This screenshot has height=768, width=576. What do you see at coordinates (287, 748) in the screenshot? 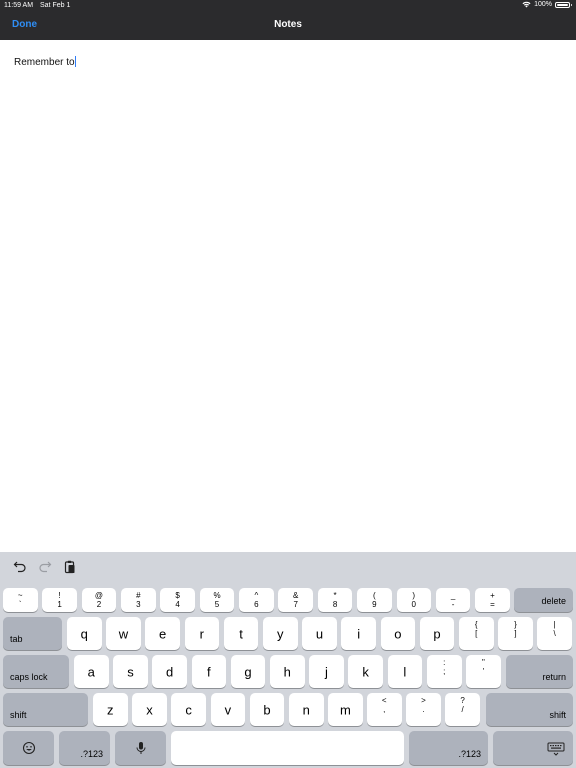
I see `space-bar` at bounding box center [287, 748].